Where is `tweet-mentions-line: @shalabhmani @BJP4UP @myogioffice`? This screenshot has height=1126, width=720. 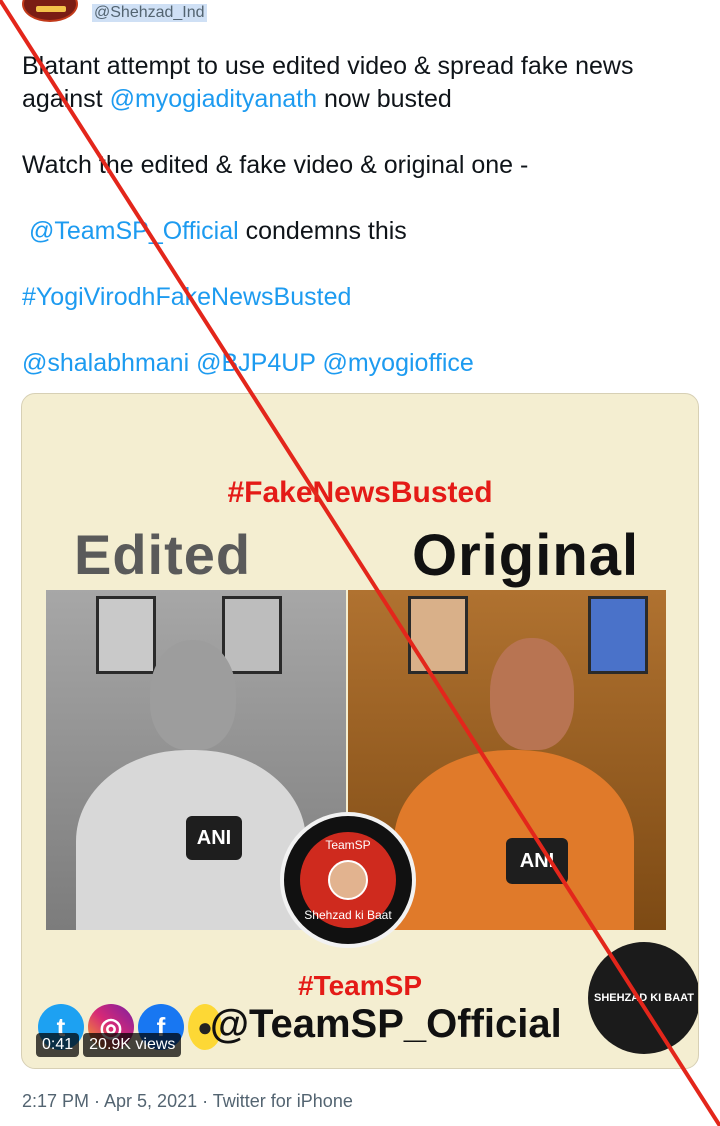 tweet-mentions-line: @shalabhmani @BJP4UP @myogioffice is located at coordinates (367, 363).